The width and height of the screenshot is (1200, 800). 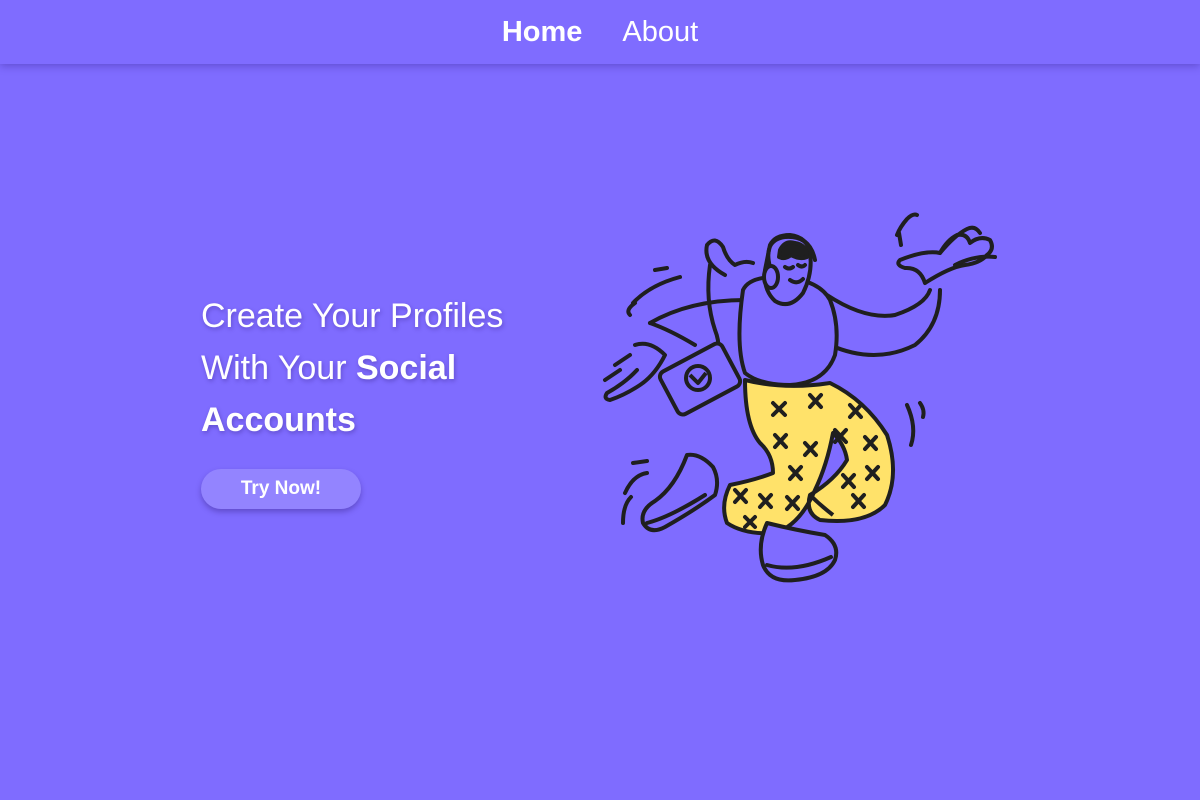 I want to click on headline-line-3-bold: Accounts, so click(x=278, y=420).